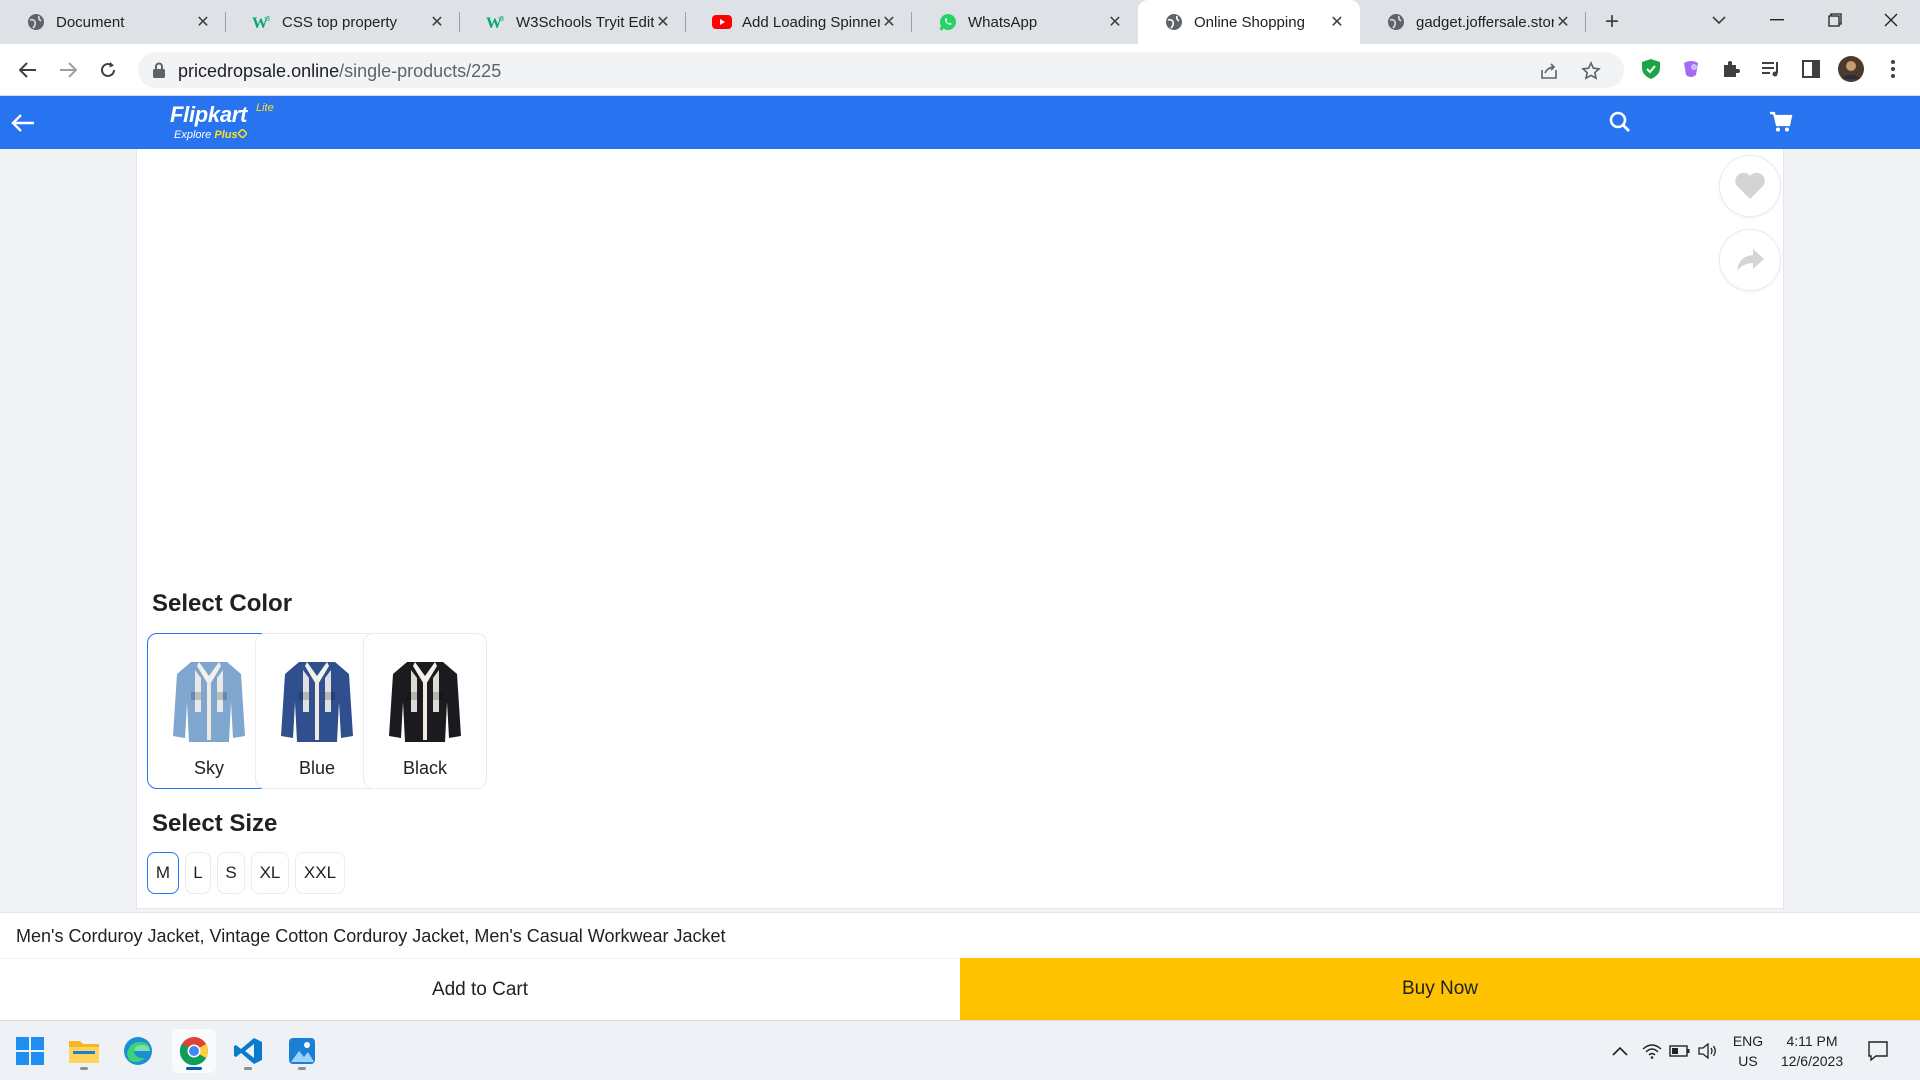  I want to click on wifi-icon, so click(1652, 1051).